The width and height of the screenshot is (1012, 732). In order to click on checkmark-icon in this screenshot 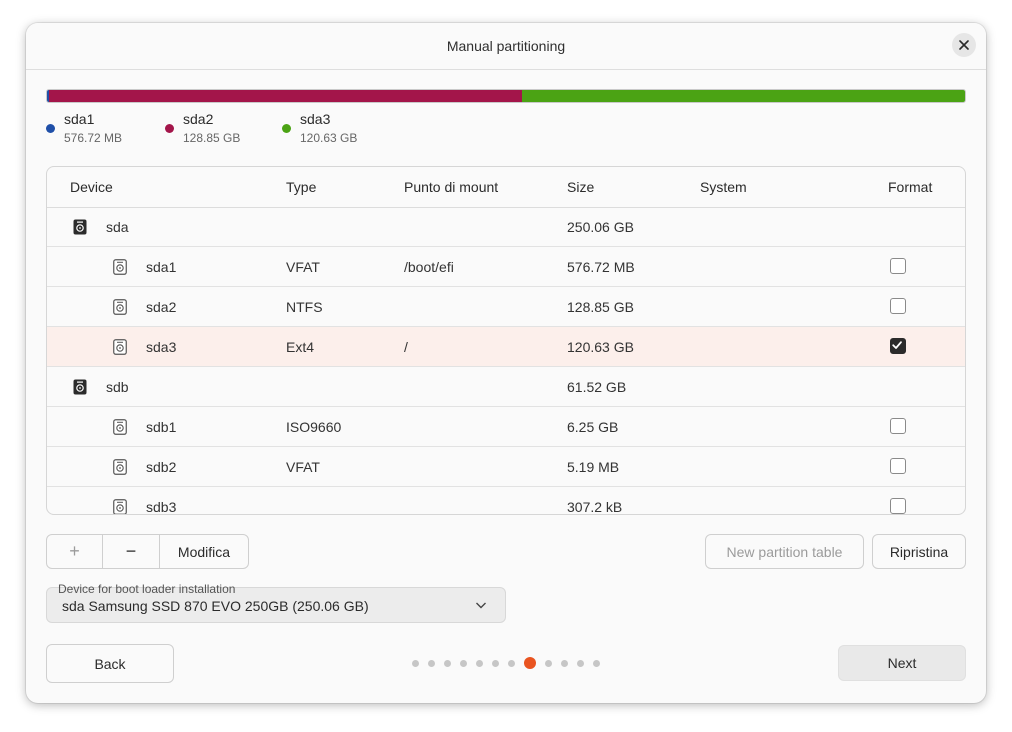, I will do `click(897, 345)`.